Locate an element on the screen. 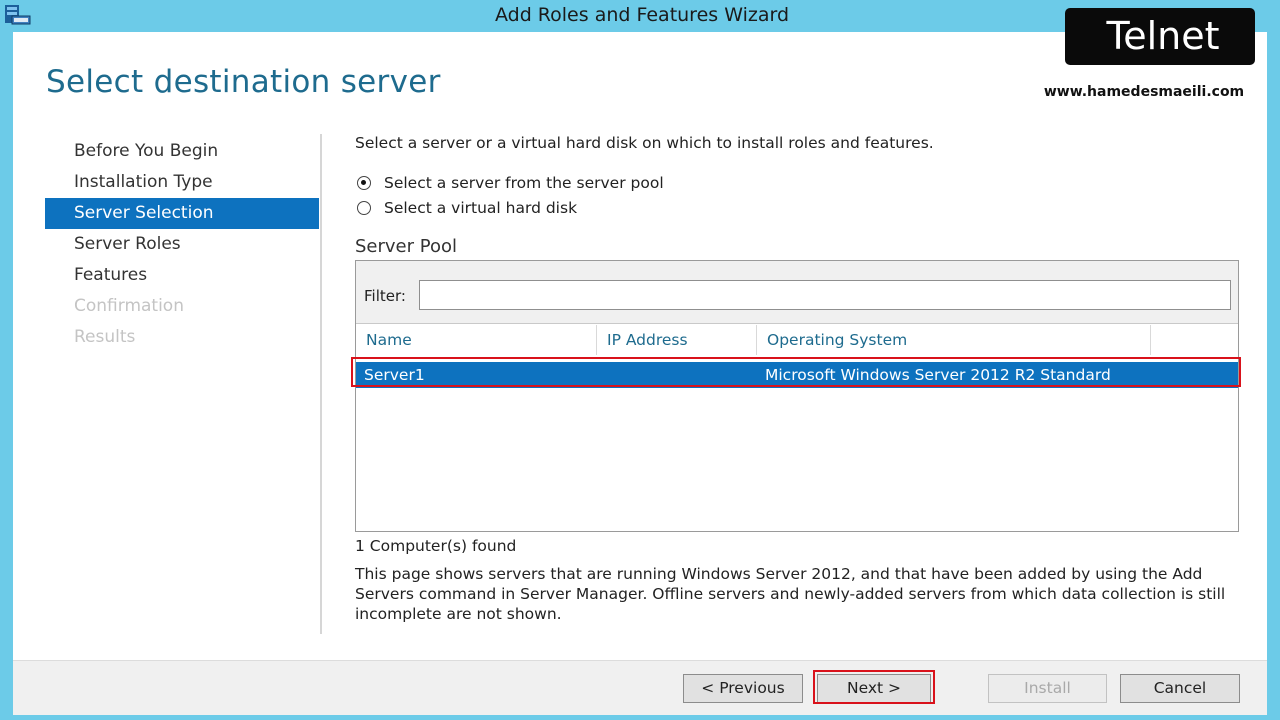  nav-item-confirmation: Confirmation is located at coordinates (129, 306).